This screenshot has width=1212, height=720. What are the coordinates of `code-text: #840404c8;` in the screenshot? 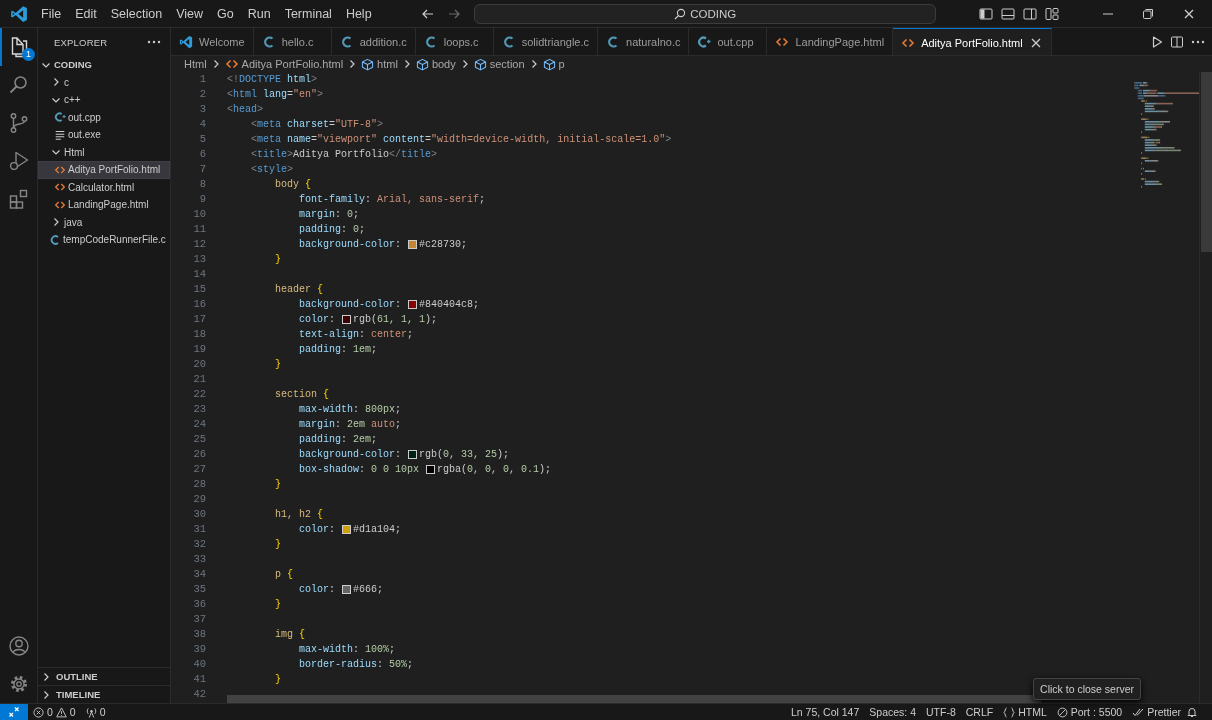 It's located at (449, 305).